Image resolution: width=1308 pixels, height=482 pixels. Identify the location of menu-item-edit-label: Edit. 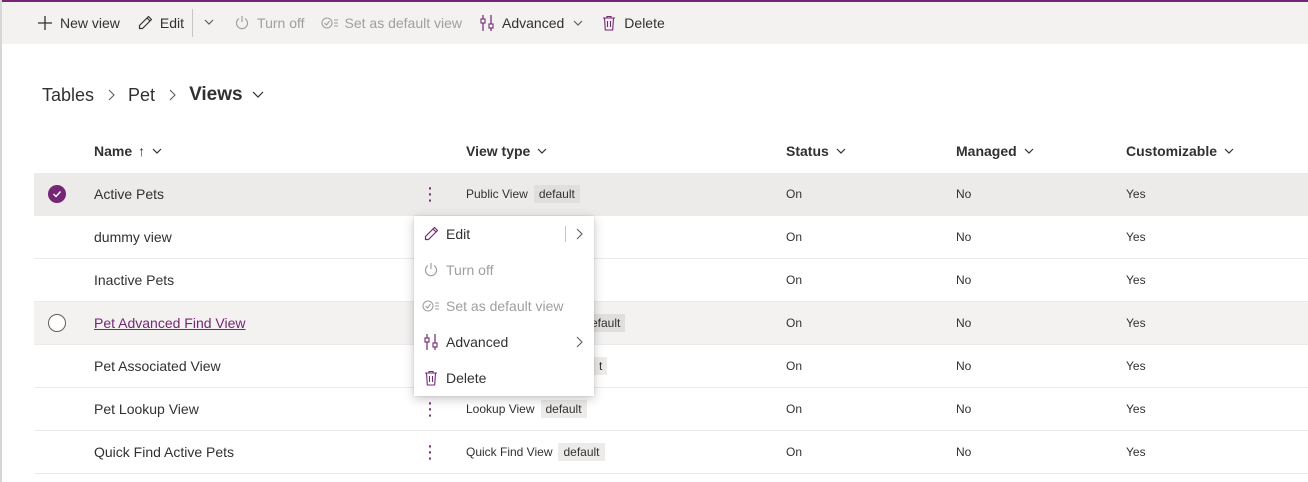
(458, 234).